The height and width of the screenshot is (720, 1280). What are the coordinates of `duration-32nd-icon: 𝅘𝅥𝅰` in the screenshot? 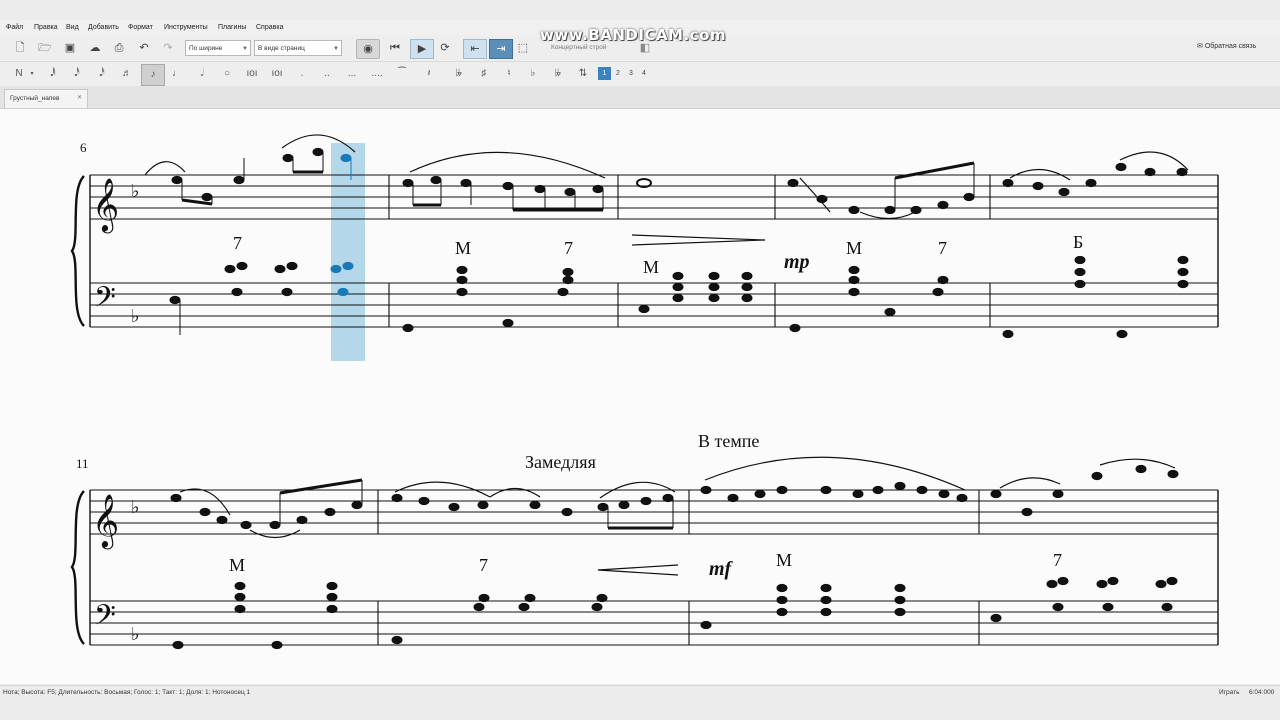 It's located at (102, 74).